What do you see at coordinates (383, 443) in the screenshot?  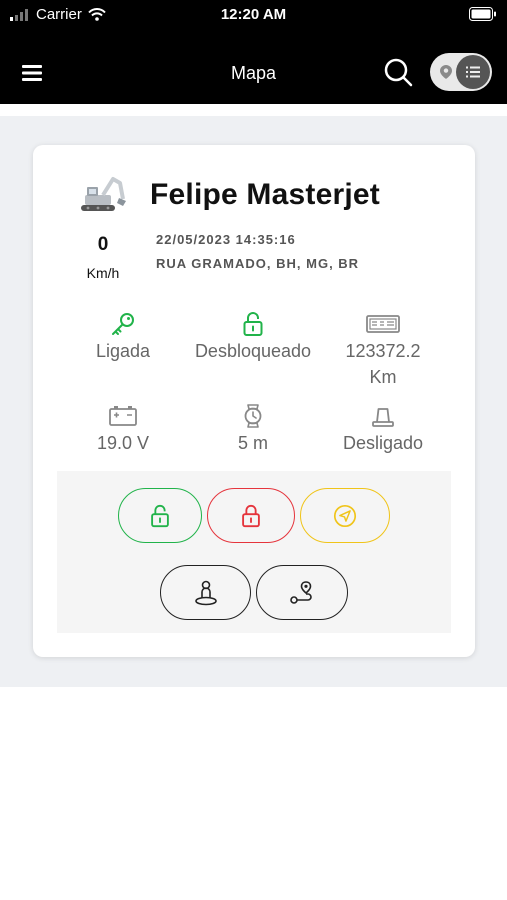 I see `stat-label: Desligado` at bounding box center [383, 443].